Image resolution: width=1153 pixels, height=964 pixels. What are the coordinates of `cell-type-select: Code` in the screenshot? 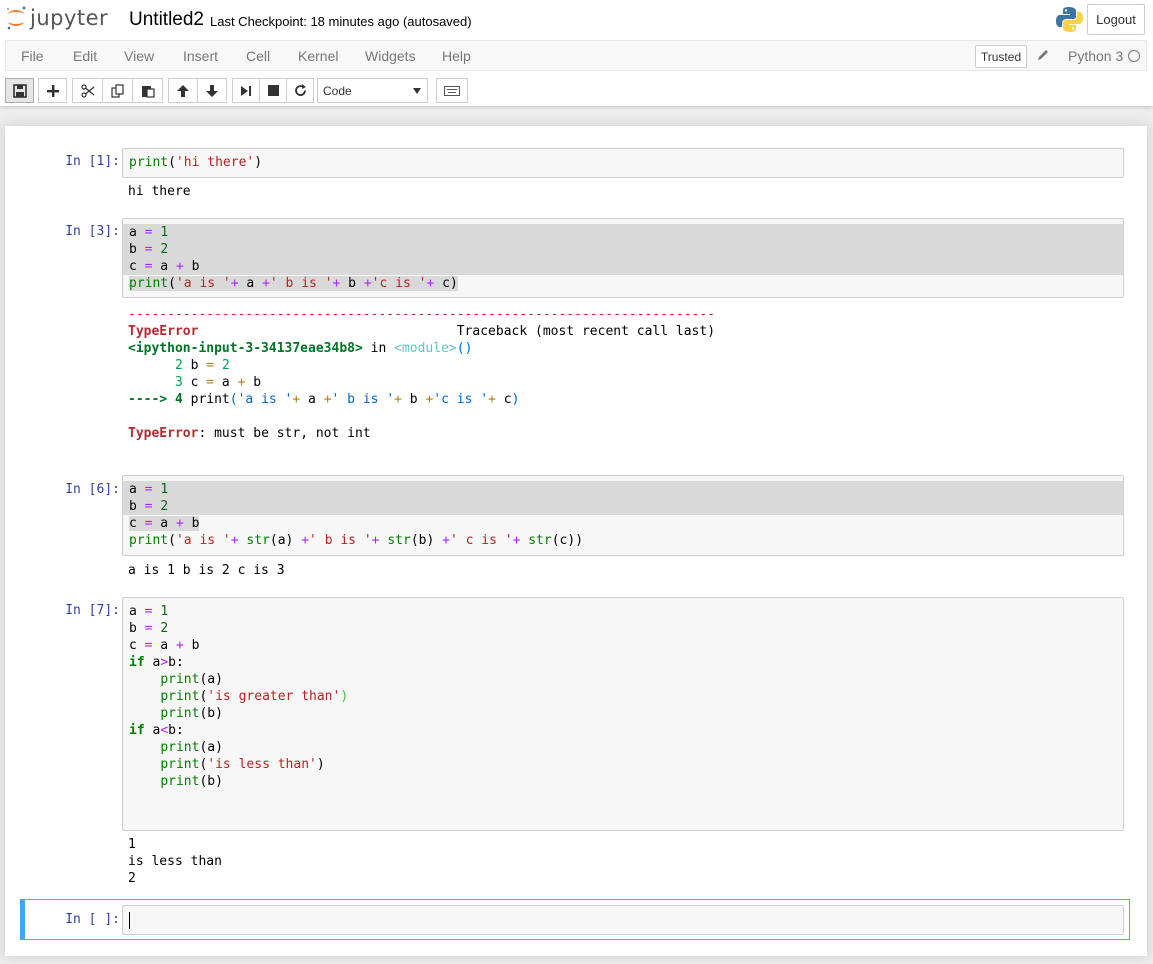 It's located at (372, 90).